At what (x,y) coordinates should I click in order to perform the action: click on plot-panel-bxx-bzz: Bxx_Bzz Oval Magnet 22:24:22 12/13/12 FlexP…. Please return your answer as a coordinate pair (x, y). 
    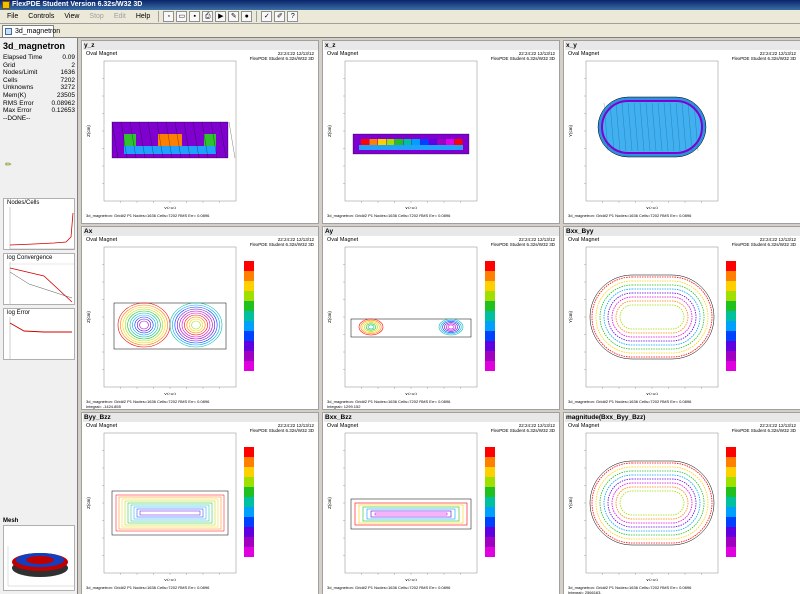
    Looking at the image, I should click on (441, 503).